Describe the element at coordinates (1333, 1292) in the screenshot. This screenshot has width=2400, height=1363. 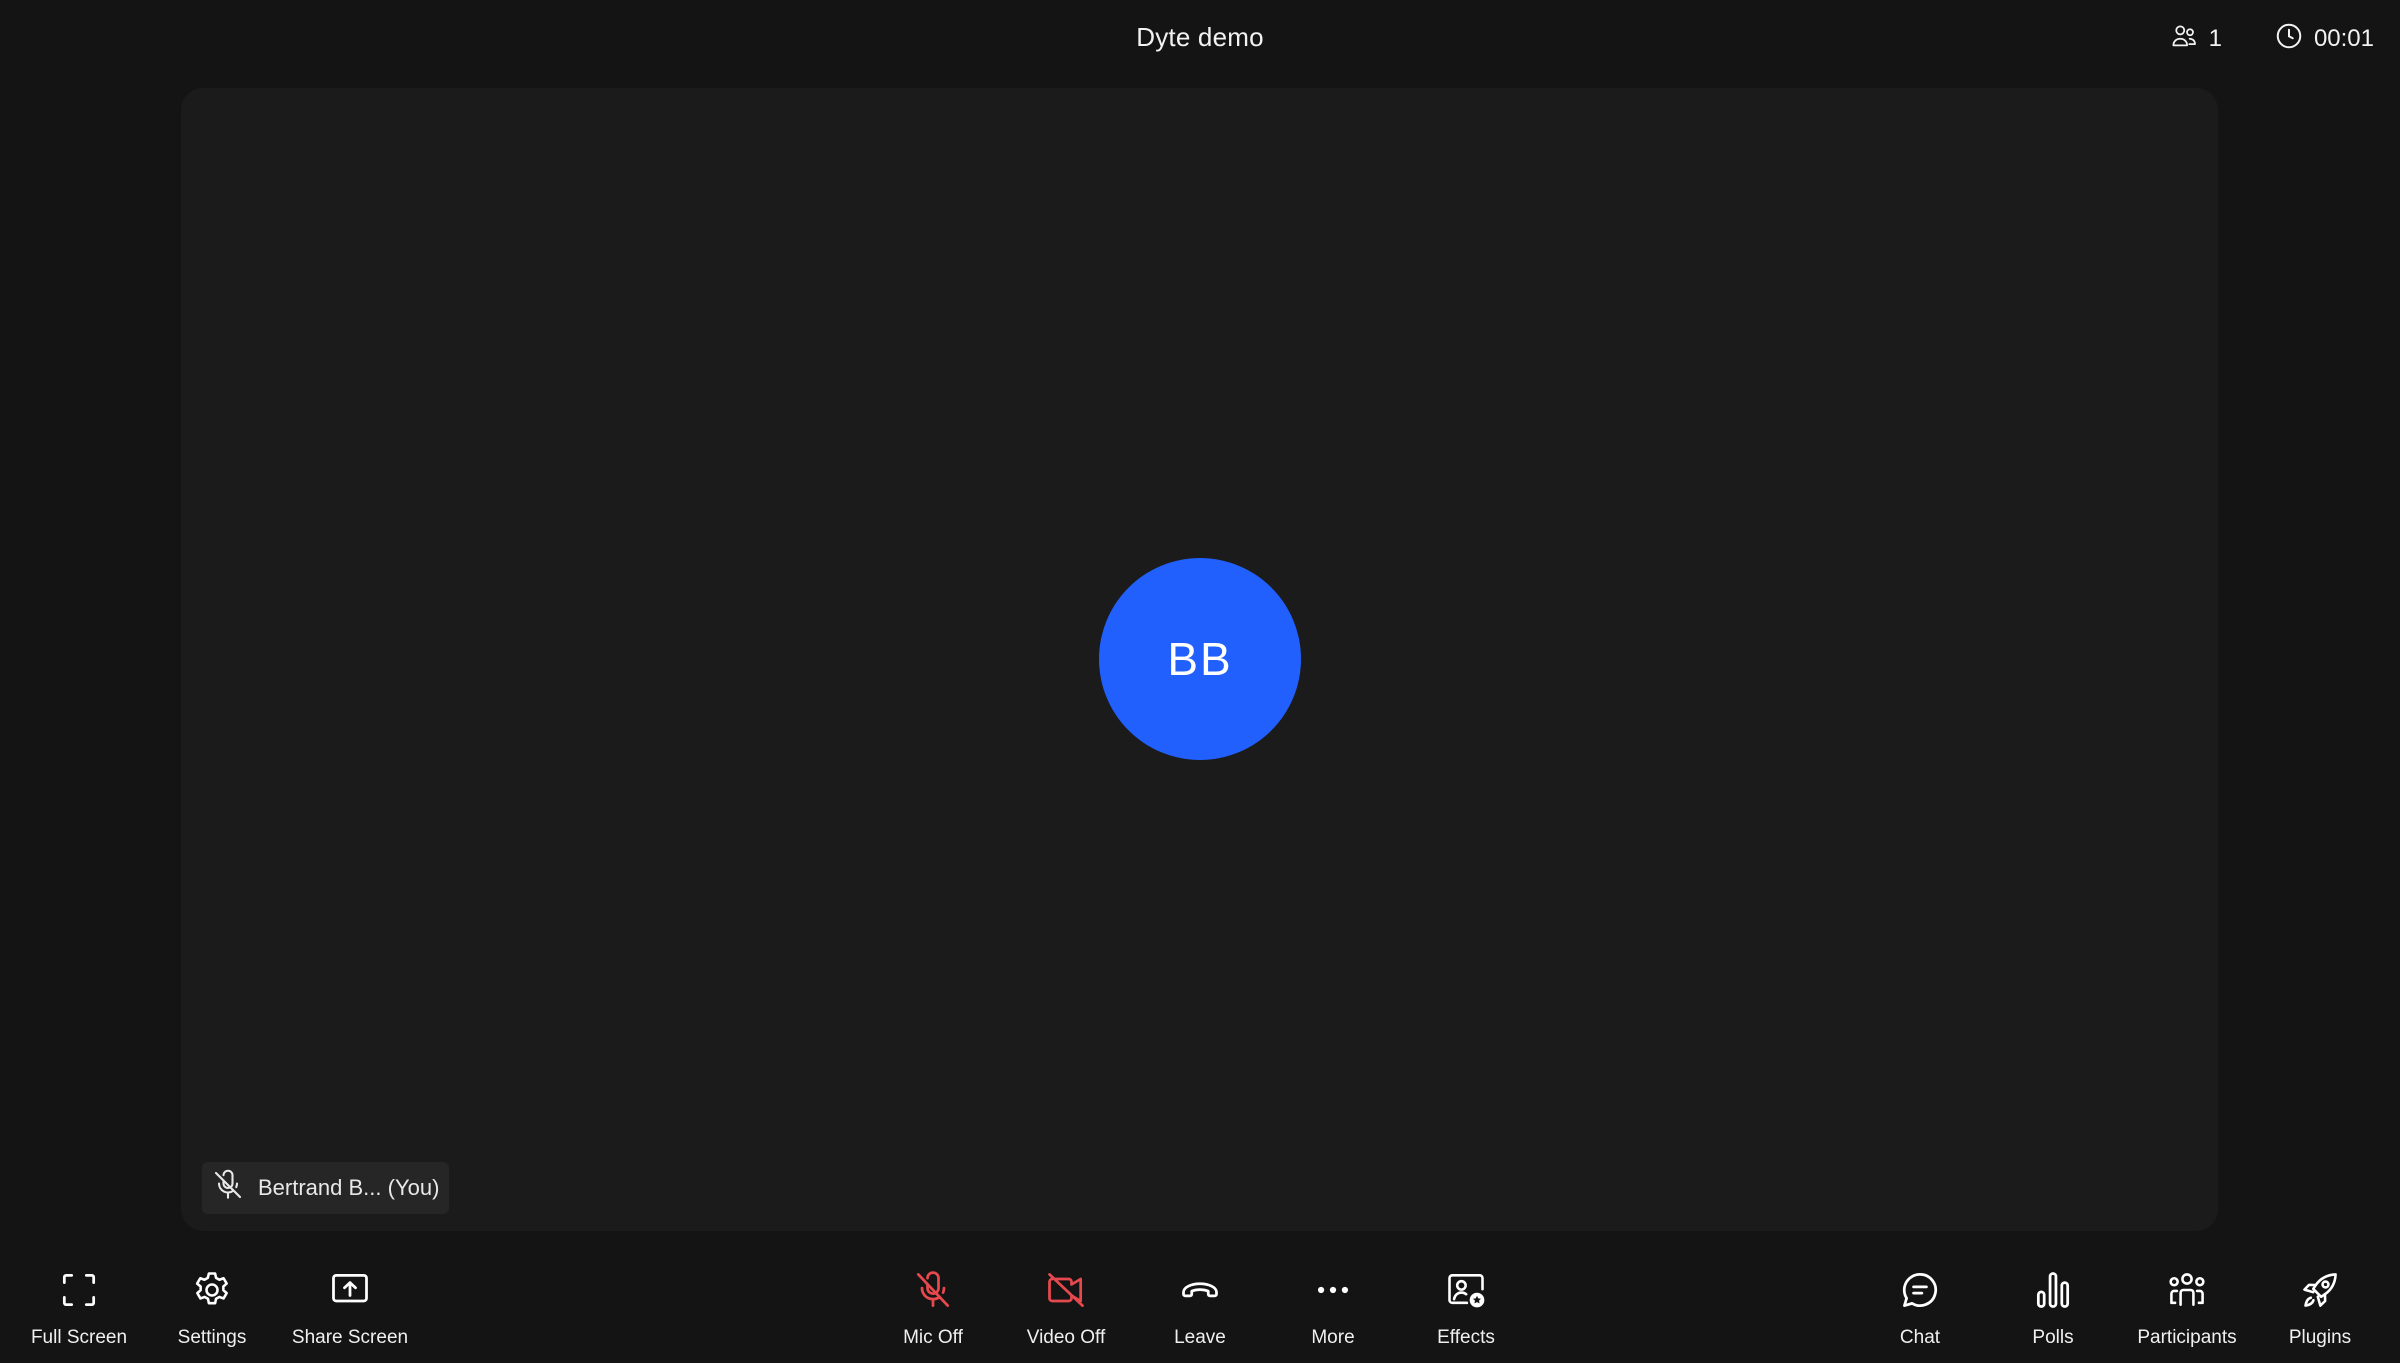
I see `more-icon` at that location.